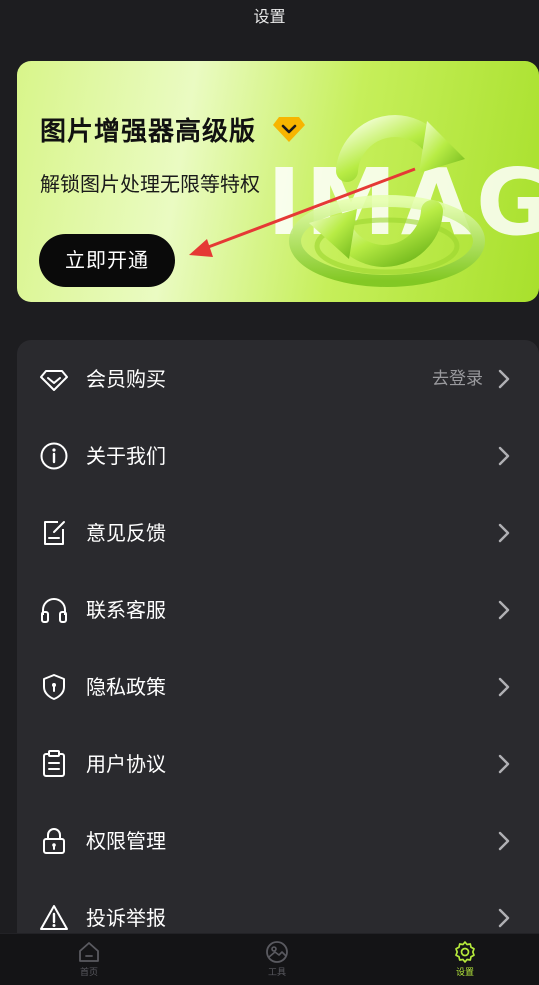 This screenshot has height=985, width=539. Describe the element at coordinates (126, 841) in the screenshot. I see `menu-item-label: 权限管理` at that location.